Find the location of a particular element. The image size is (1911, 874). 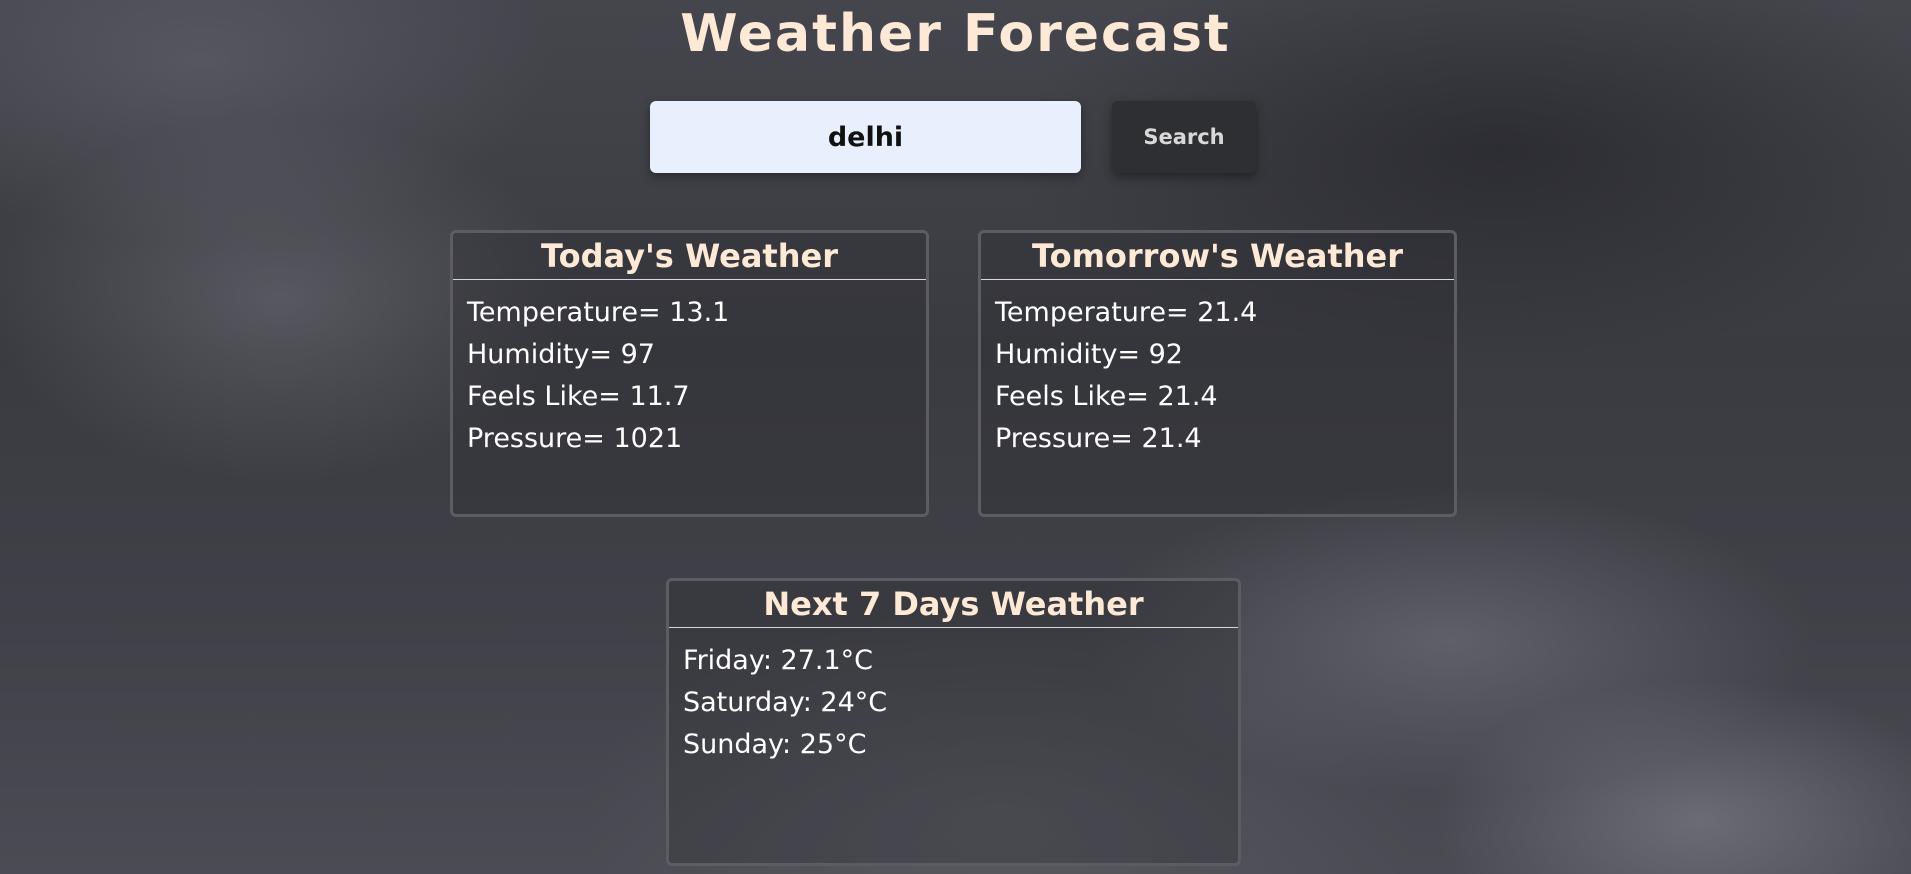

forecast-day-item: Saturday: 24°C is located at coordinates (785, 702).